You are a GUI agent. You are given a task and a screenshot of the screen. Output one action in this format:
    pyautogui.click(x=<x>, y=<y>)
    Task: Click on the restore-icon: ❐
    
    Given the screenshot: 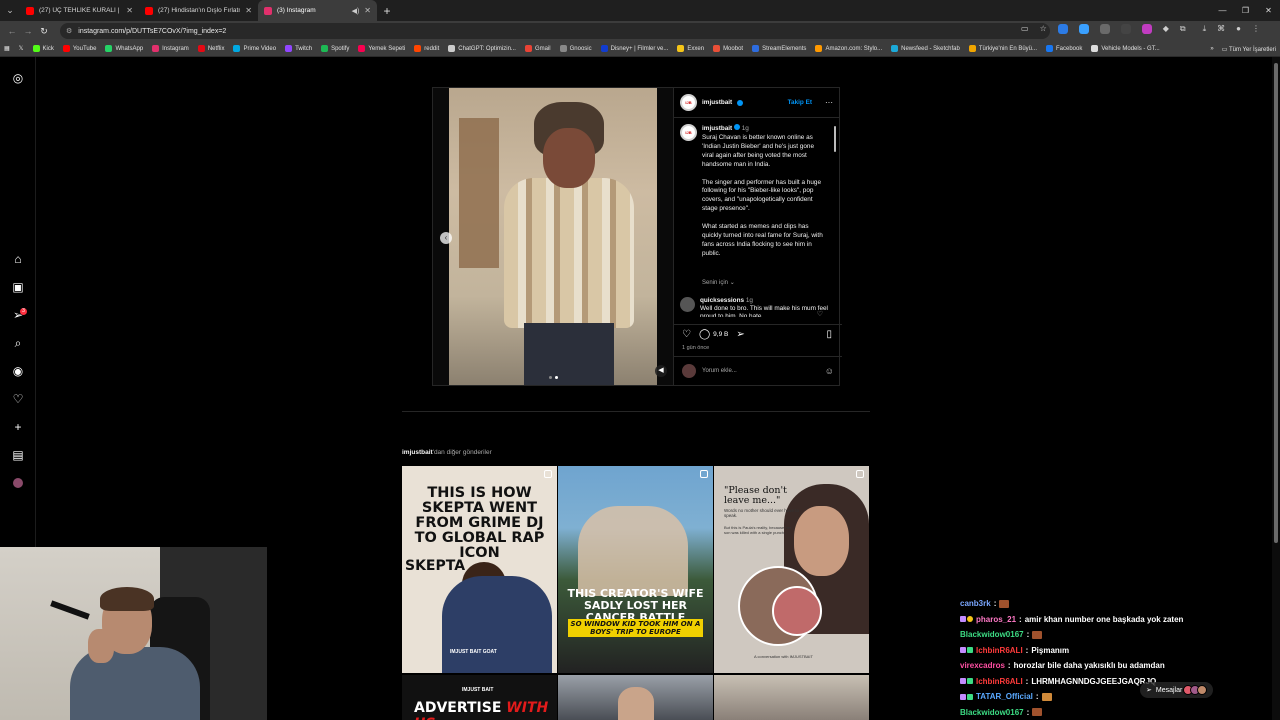 What is the action you would take?
    pyautogui.click(x=1245, y=10)
    